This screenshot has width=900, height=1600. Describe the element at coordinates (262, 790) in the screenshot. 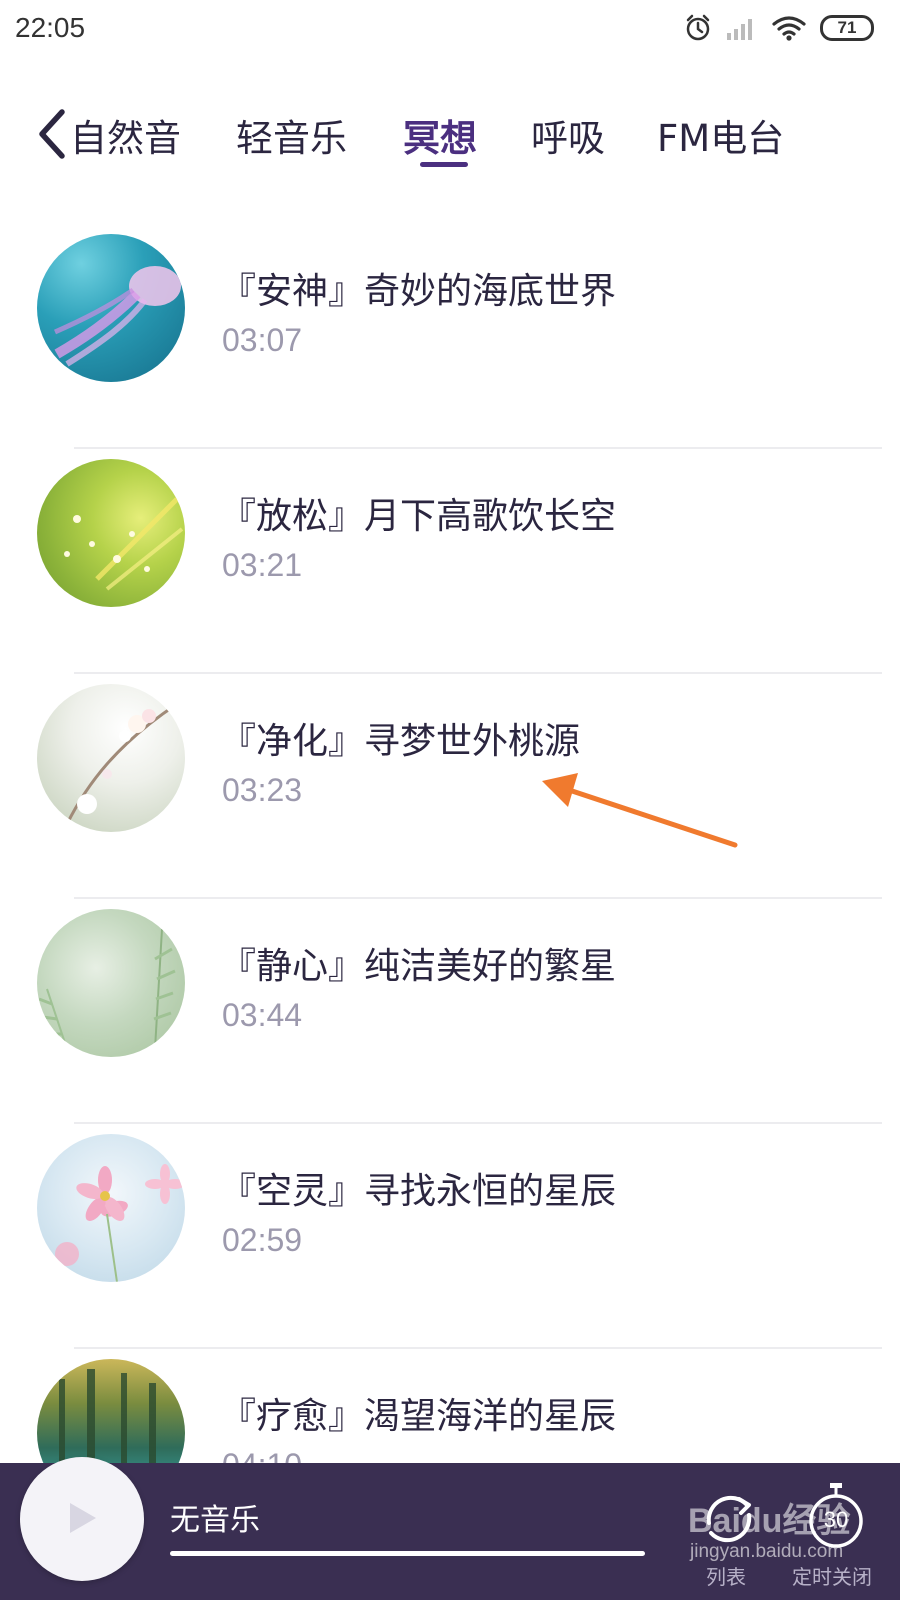

I see `track-duration: 03:23` at that location.